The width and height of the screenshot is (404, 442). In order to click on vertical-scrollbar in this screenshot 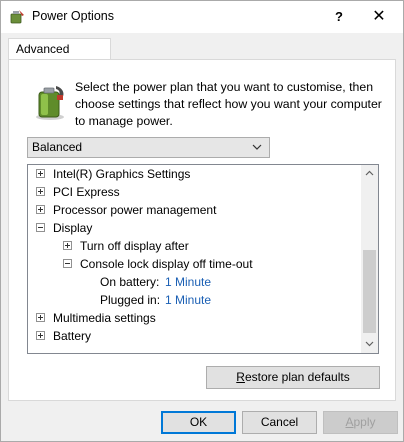, I will do `click(369, 259)`.